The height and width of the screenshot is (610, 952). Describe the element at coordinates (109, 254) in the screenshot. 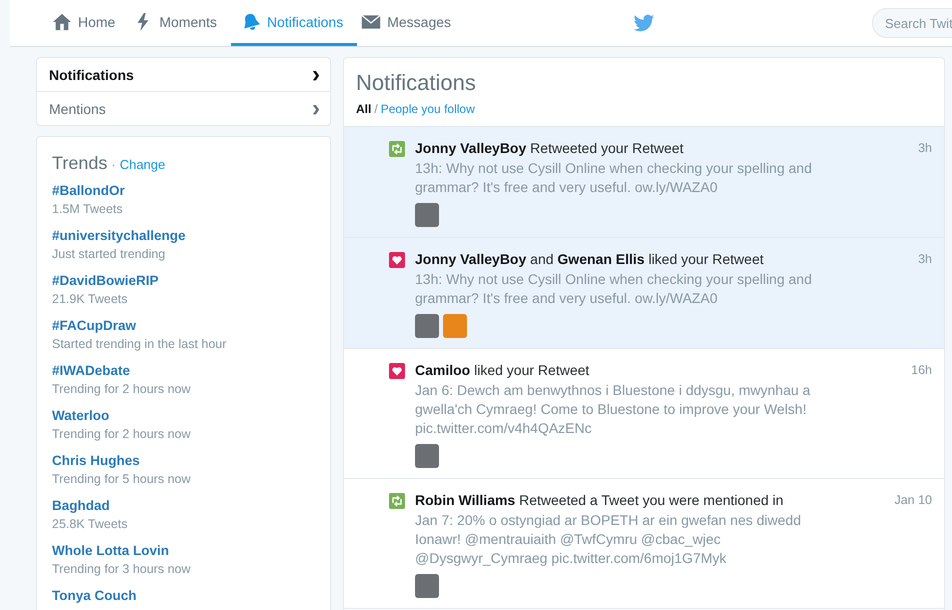

I see `trend-detail: Just started trending` at that location.